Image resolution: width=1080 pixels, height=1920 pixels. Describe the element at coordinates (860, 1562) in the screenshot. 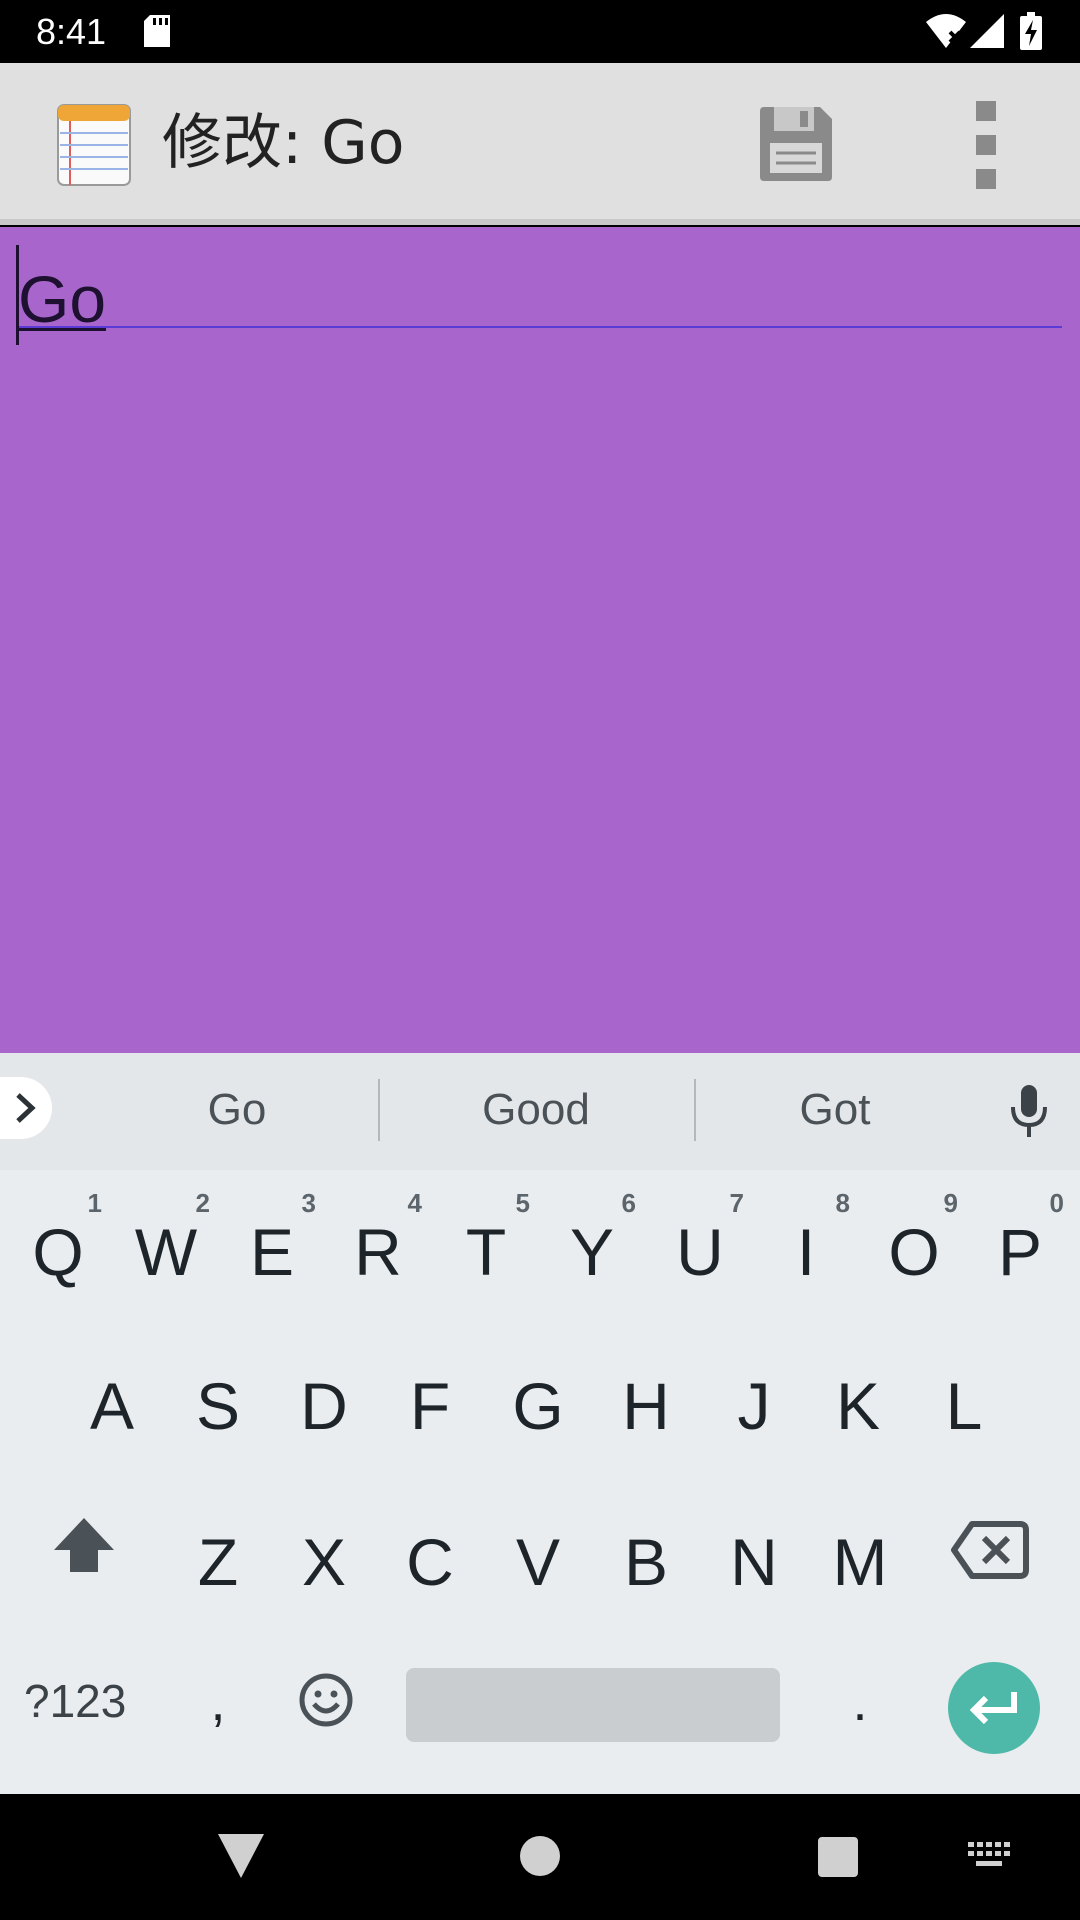

I see `key-label: M` at that location.